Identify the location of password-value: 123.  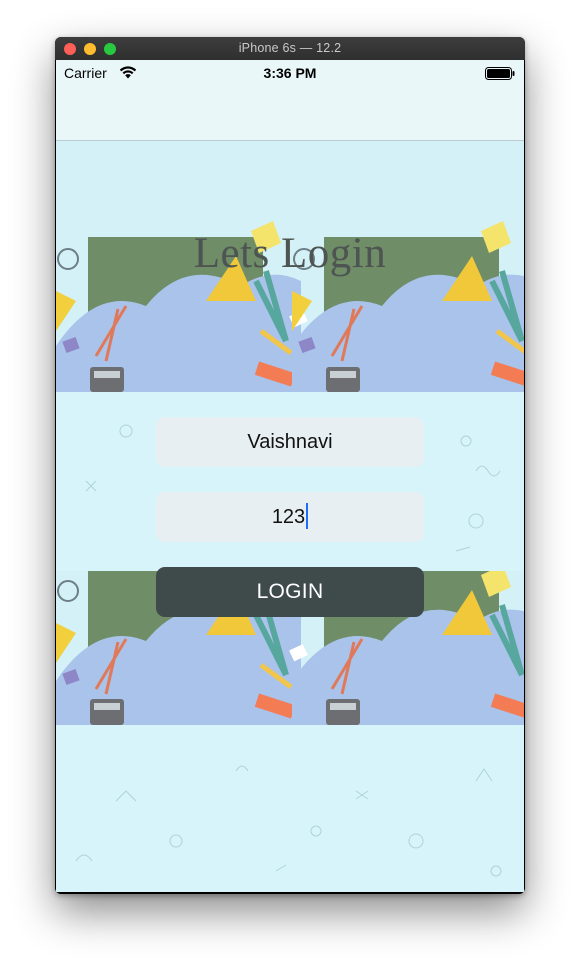
(288, 517).